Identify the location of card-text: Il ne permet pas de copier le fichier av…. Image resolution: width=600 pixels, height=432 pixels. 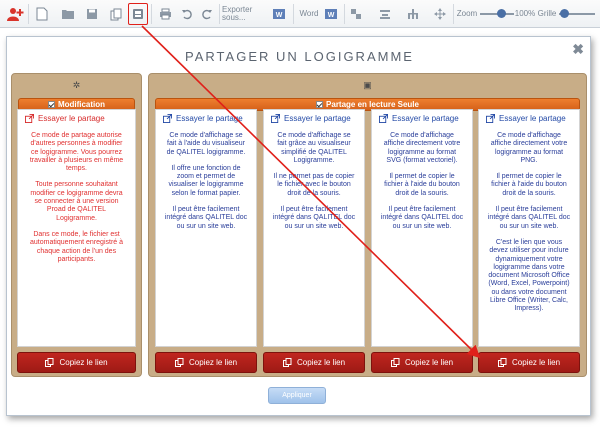
(314, 185).